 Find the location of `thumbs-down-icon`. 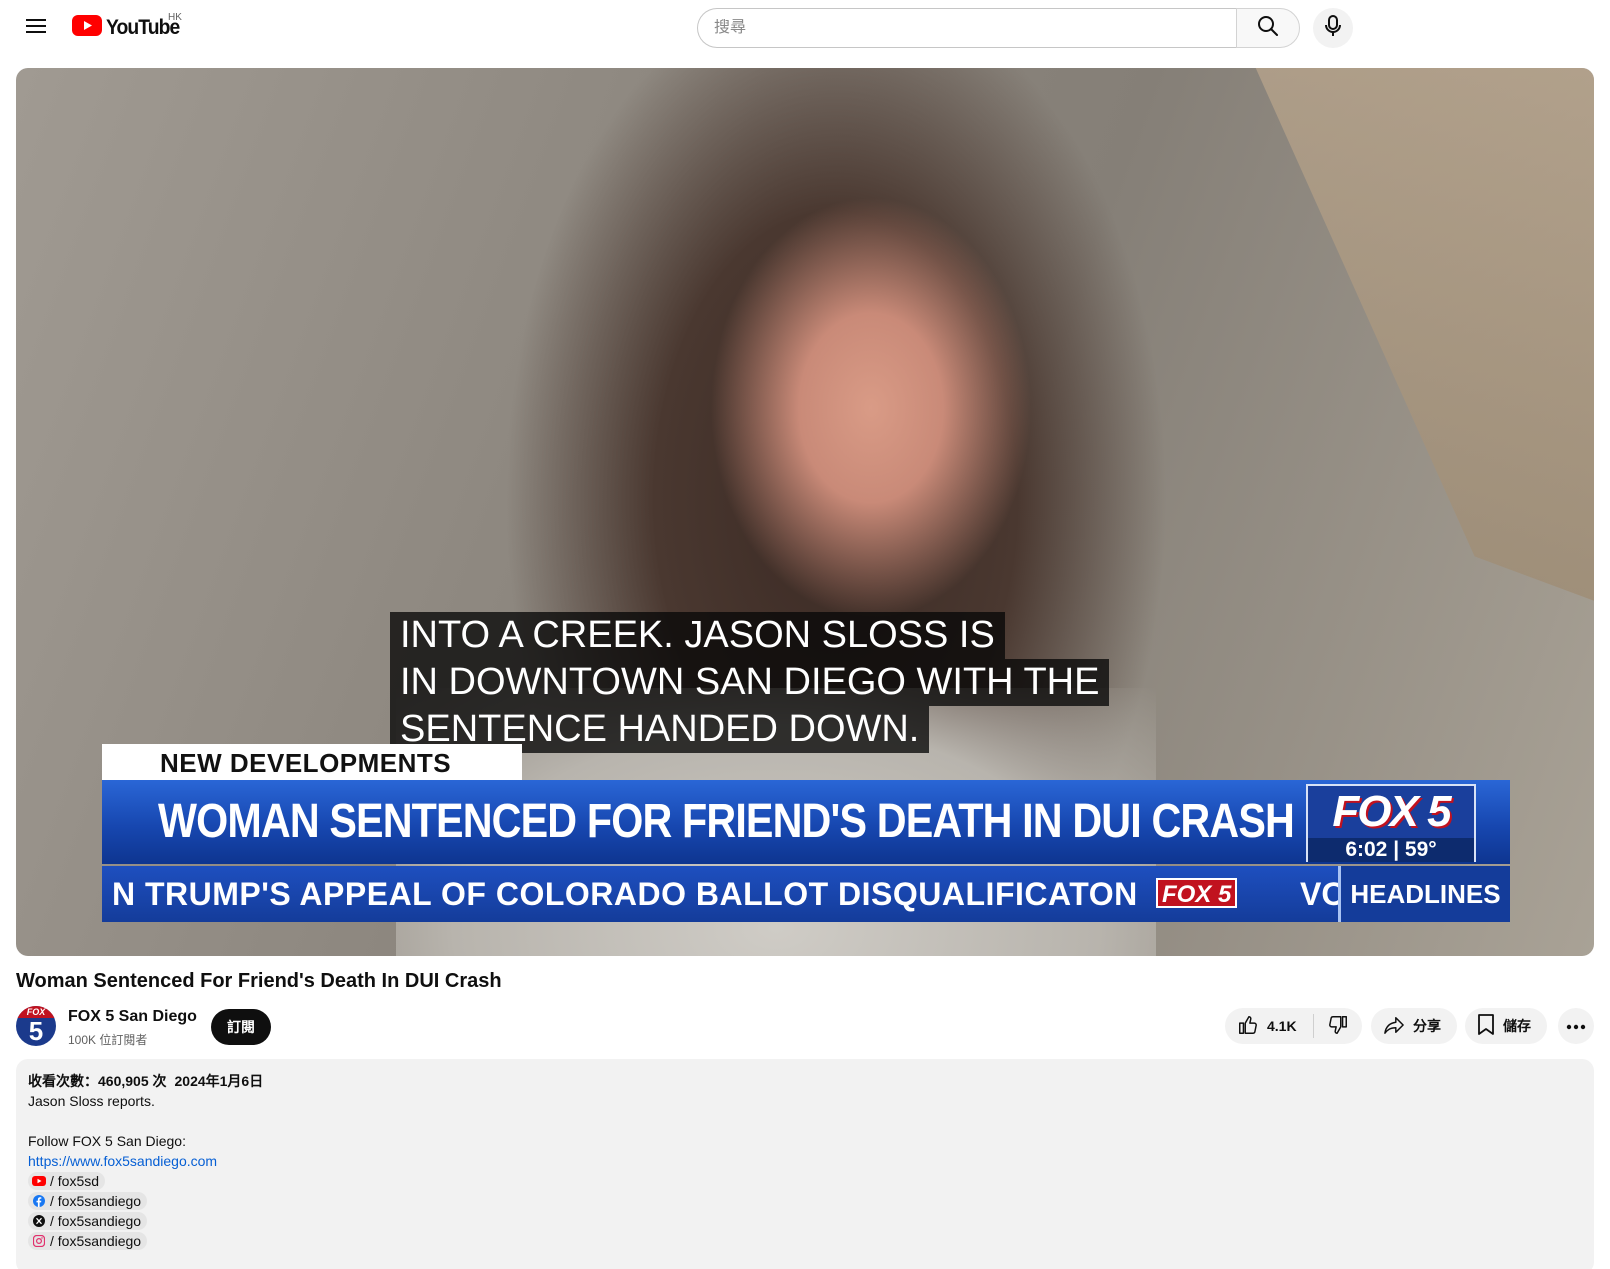

thumbs-down-icon is located at coordinates (1338, 1026).